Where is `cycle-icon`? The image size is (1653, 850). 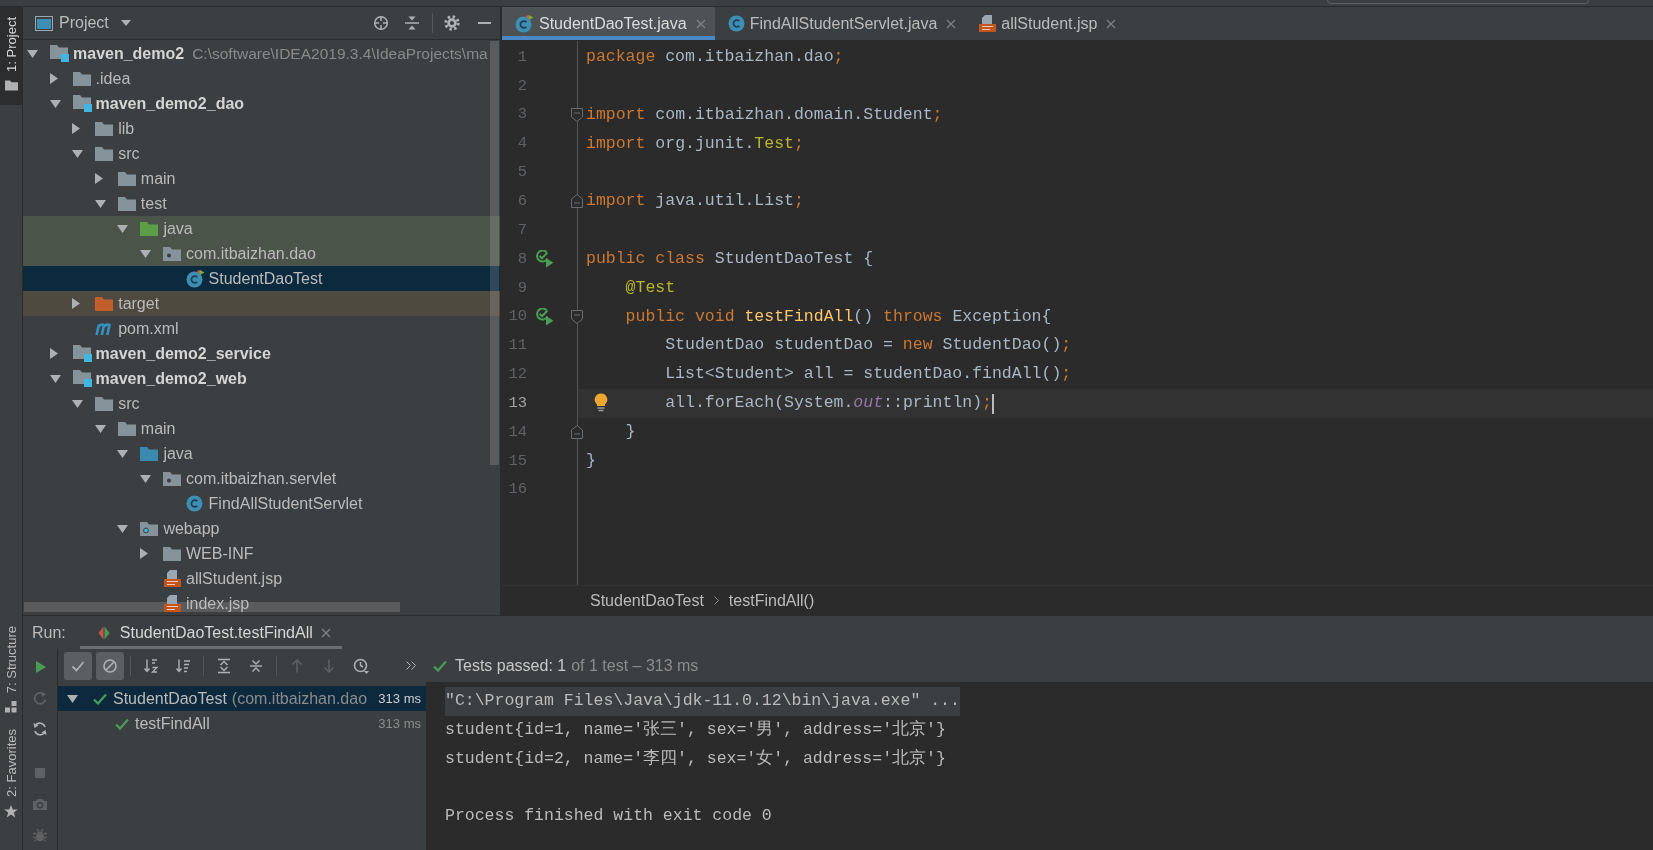
cycle-icon is located at coordinates (40, 728).